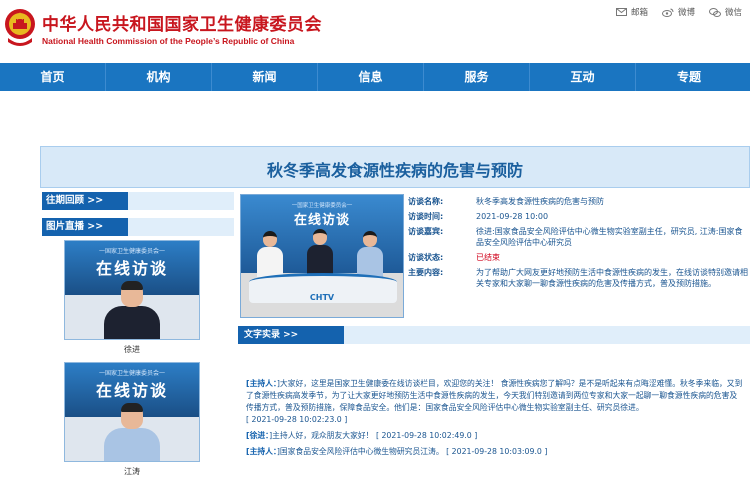 Image resolution: width=750 pixels, height=482 pixels. Describe the element at coordinates (265, 77) in the screenshot. I see `nav-news: 新闻` at that location.